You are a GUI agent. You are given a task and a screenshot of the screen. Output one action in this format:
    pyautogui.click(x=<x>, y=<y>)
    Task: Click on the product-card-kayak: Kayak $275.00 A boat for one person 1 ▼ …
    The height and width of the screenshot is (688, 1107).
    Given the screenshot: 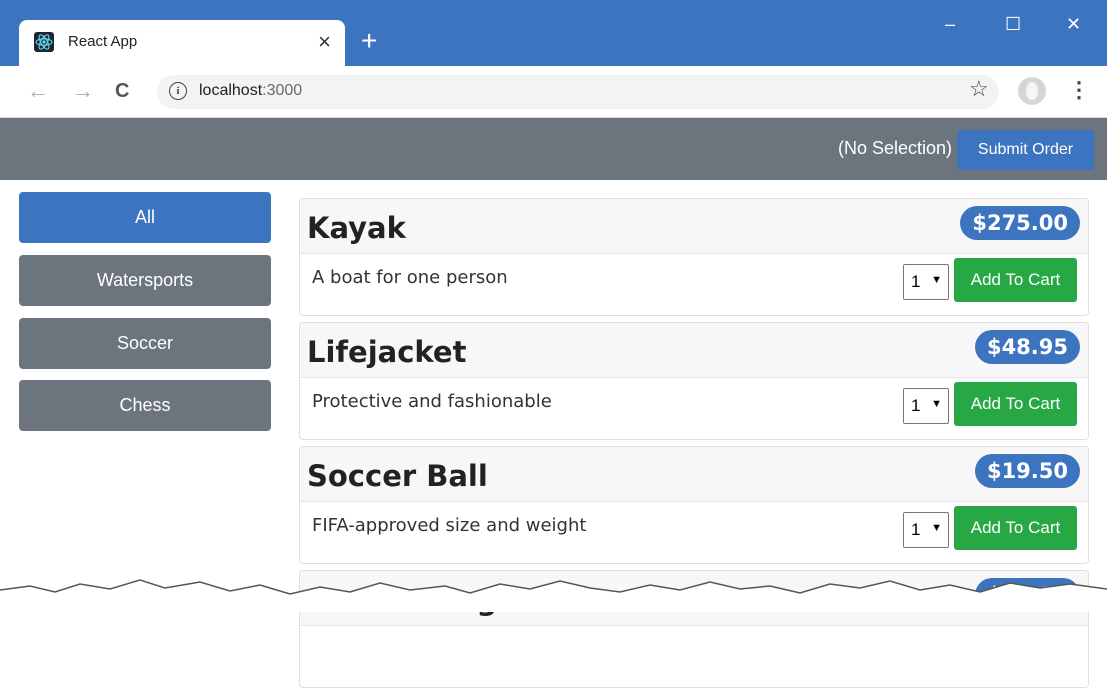 What is the action you would take?
    pyautogui.click(x=694, y=257)
    